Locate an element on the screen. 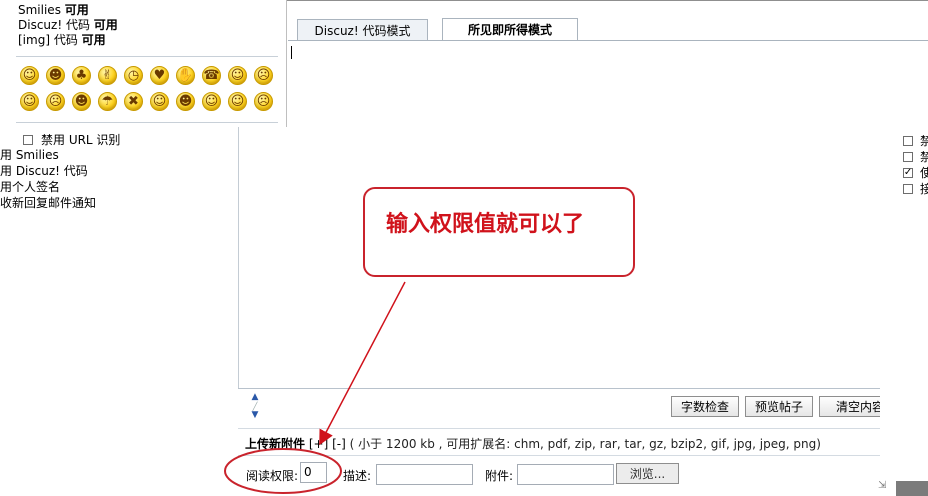  annotation-overlay is located at coordinates (315, 387).